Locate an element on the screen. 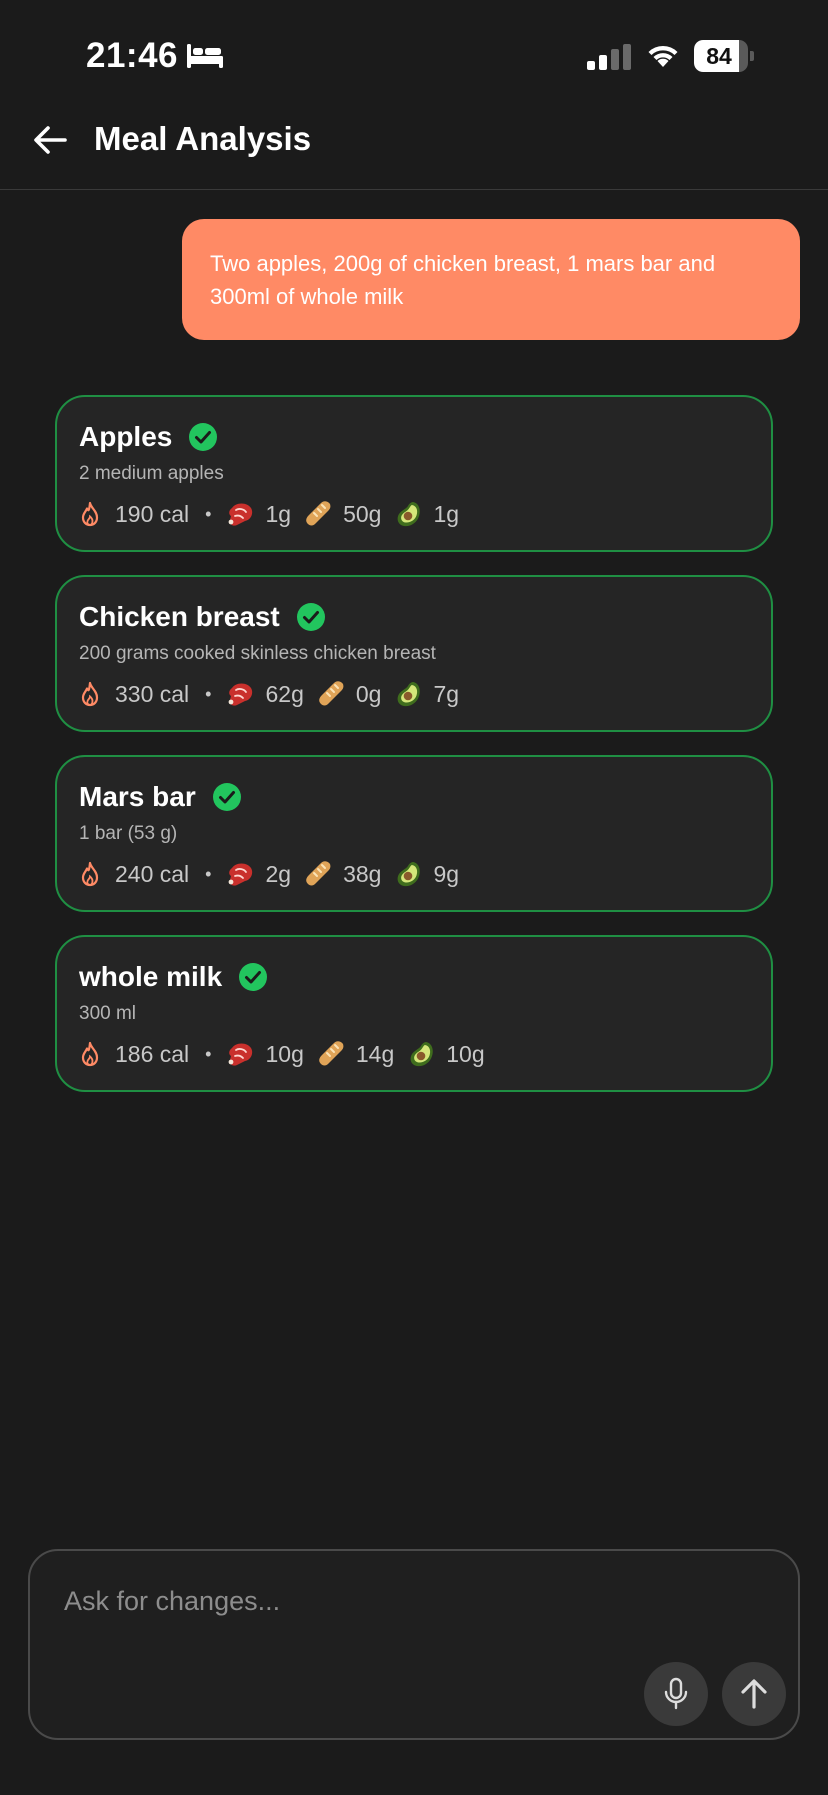  calories-value: 186 cal is located at coordinates (152, 1053).